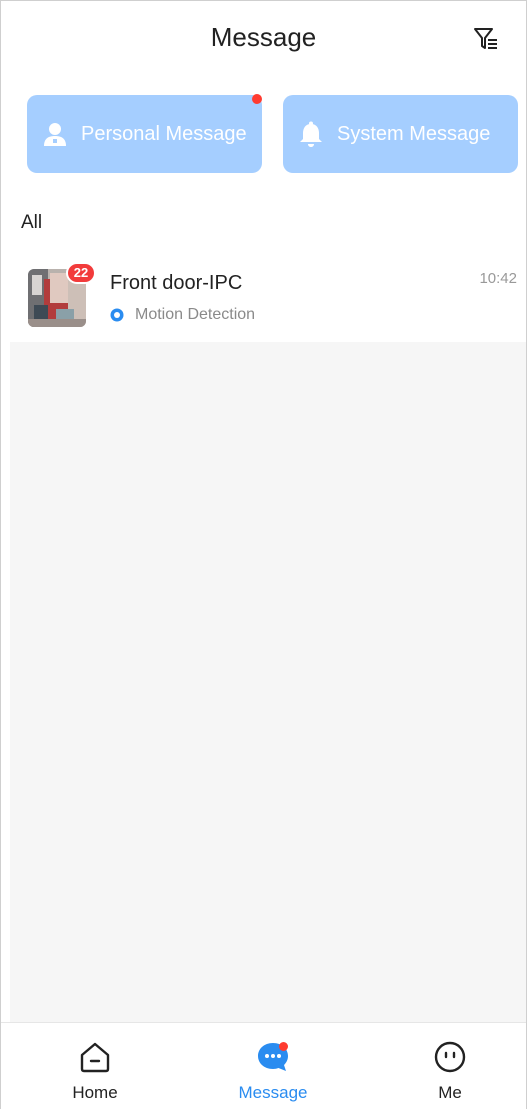 This screenshot has height=1110, width=527. Describe the element at coordinates (450, 1057) in the screenshot. I see `smiley-face-icon` at that location.